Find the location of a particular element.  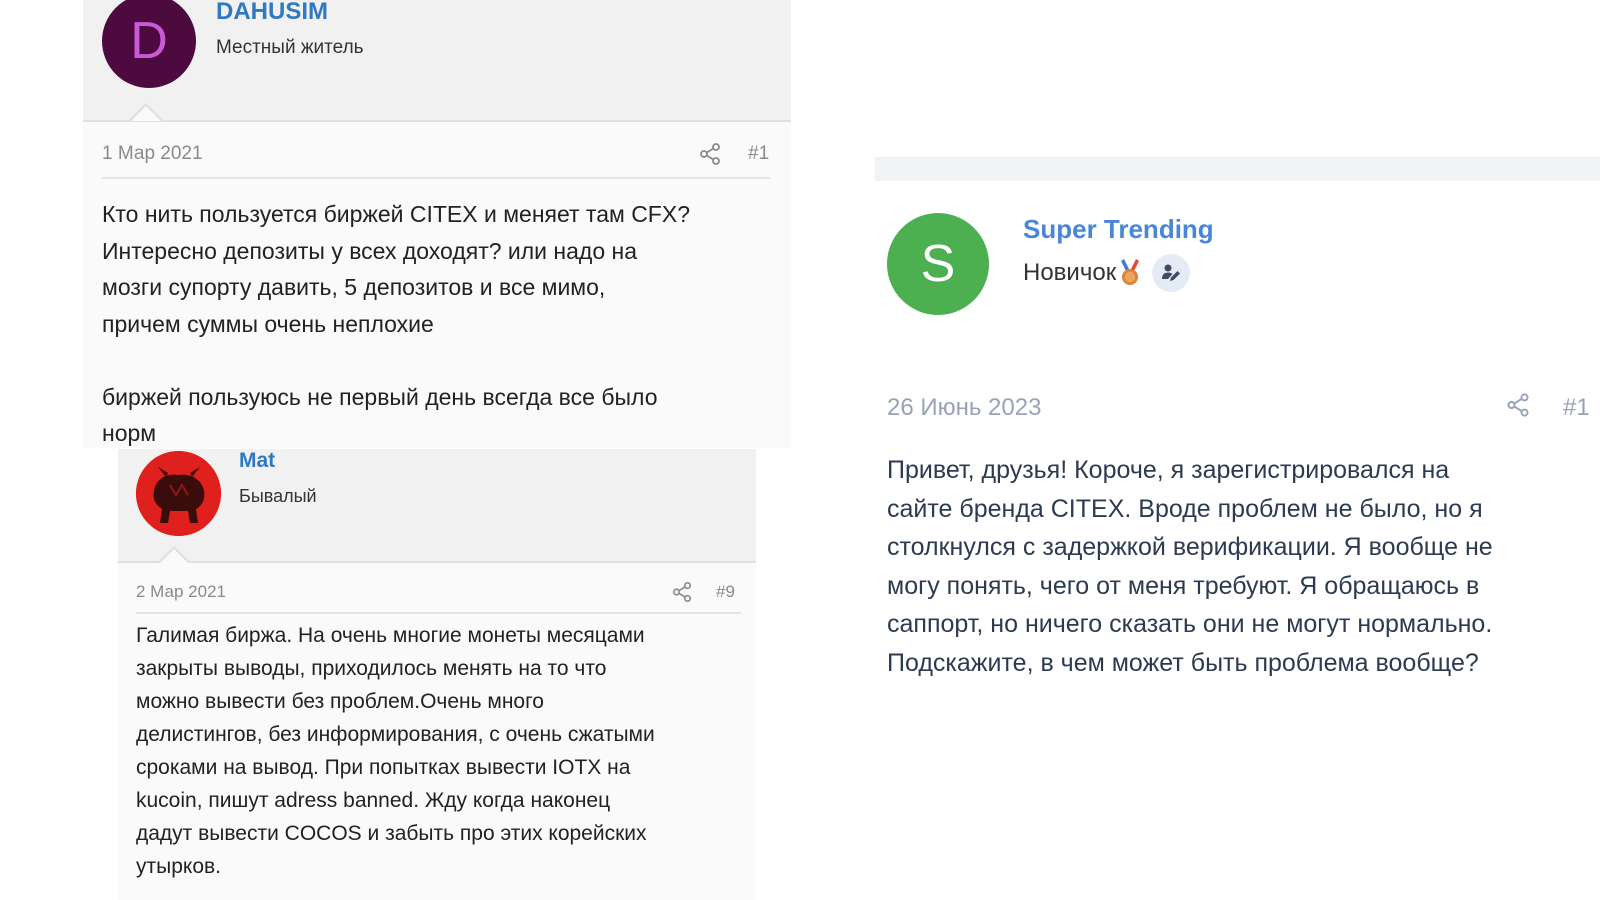

post-date: 2 Мар 2021 is located at coordinates (181, 592).